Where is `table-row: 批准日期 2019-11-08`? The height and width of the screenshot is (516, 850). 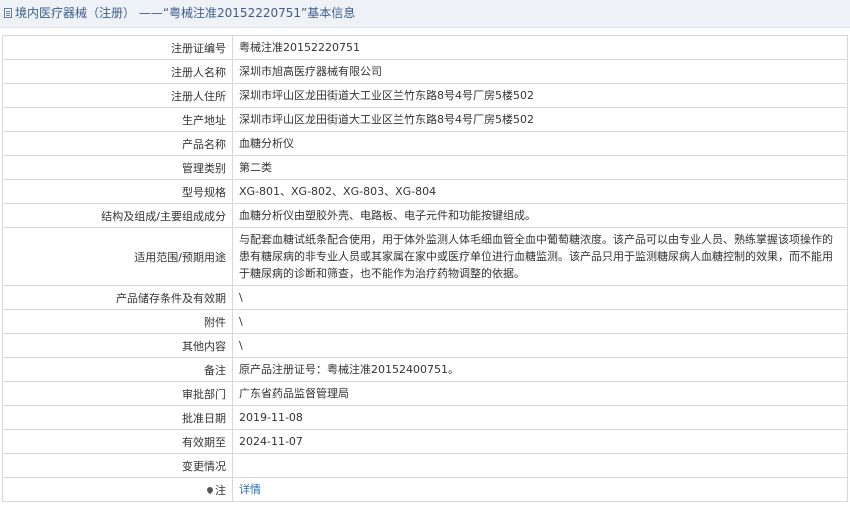
table-row: 批准日期 2019-11-08 is located at coordinates (425, 417).